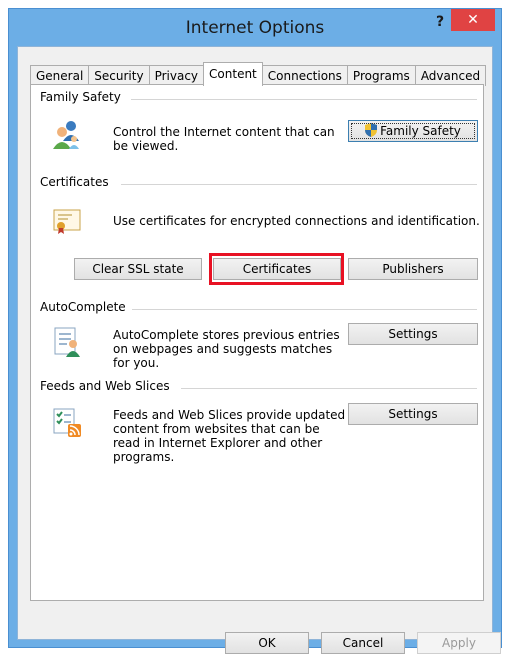  Describe the element at coordinates (224, 132) in the screenshot. I see `family-safety-desc-line: Control the Internet content that can` at that location.